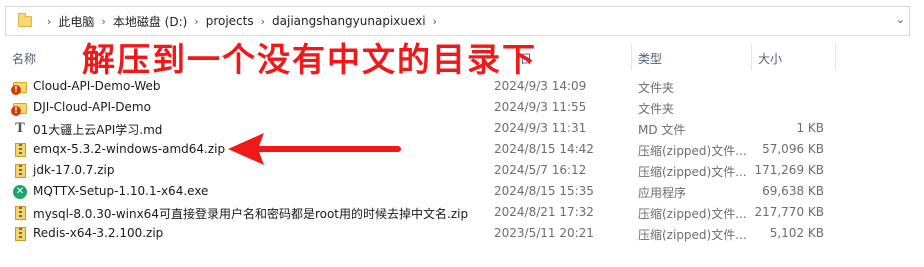  What do you see at coordinates (24, 58) in the screenshot?
I see `column-header-name: 名称` at bounding box center [24, 58].